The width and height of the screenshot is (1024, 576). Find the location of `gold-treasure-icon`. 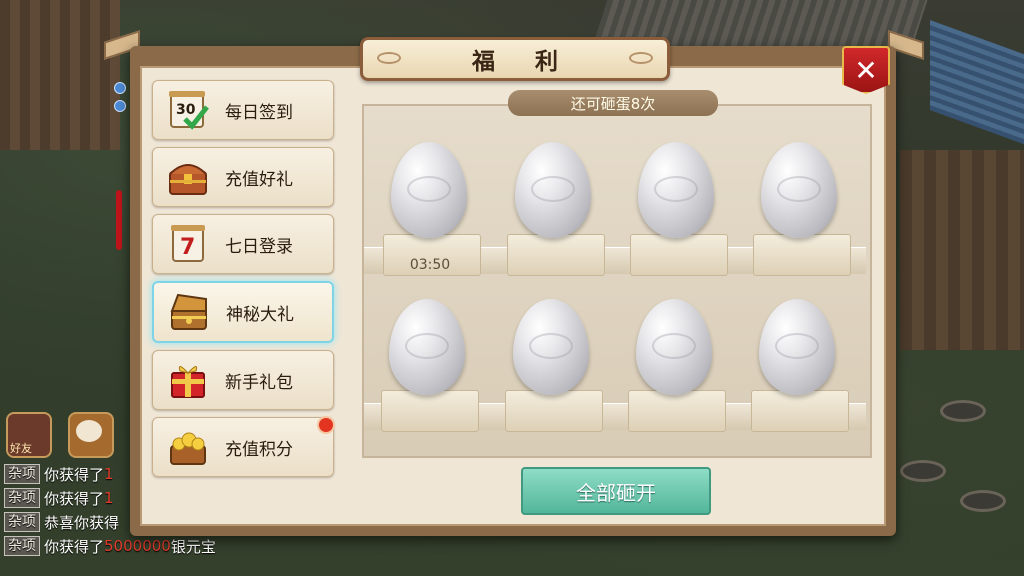

gold-treasure-icon is located at coordinates (188, 447).